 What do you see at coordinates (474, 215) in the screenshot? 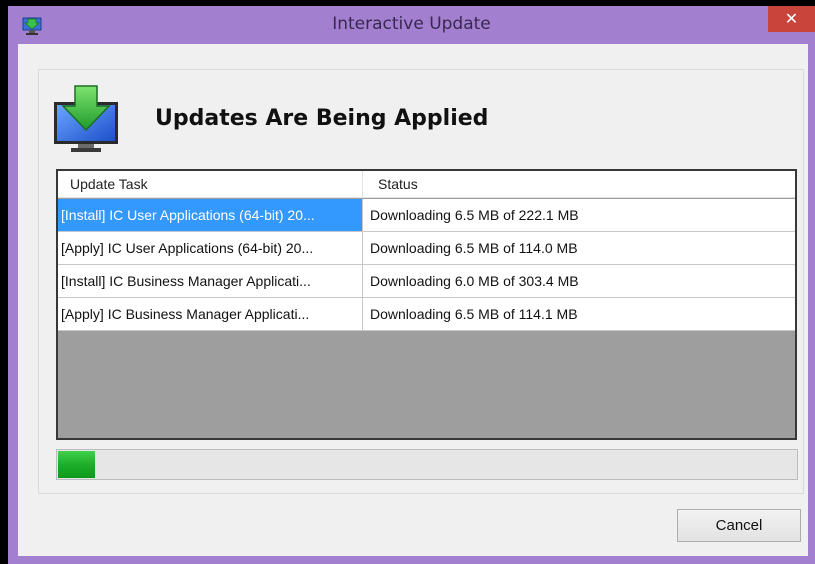
I see `status-cell: Downloading 6.5 MB of 222.1 MB` at bounding box center [474, 215].